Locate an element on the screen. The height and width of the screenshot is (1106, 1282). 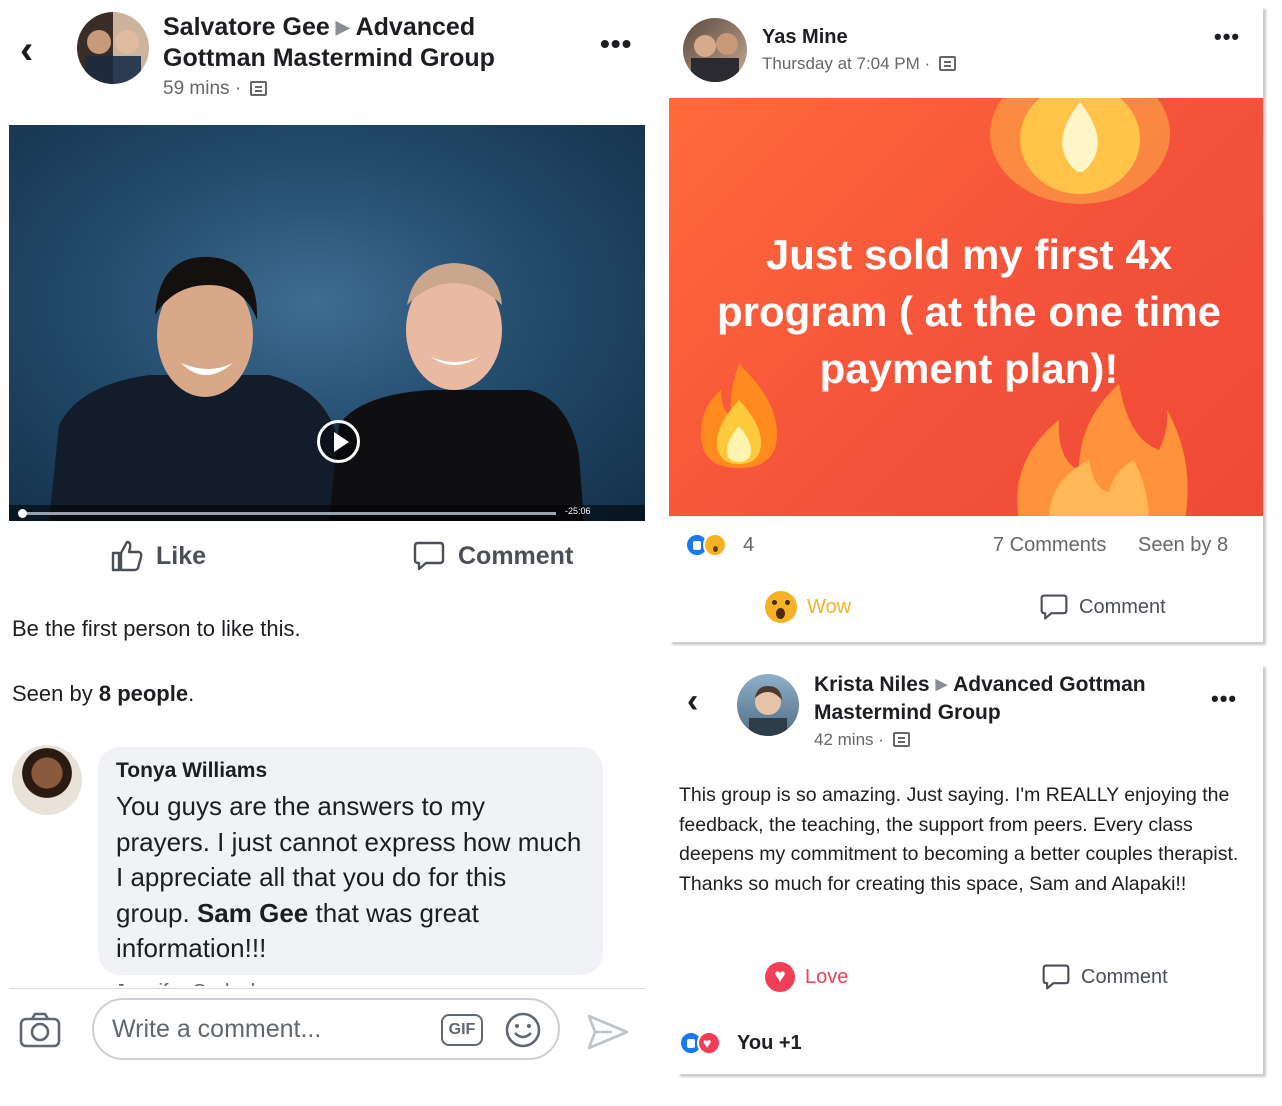
like-button: Like is located at coordinates (158, 556).